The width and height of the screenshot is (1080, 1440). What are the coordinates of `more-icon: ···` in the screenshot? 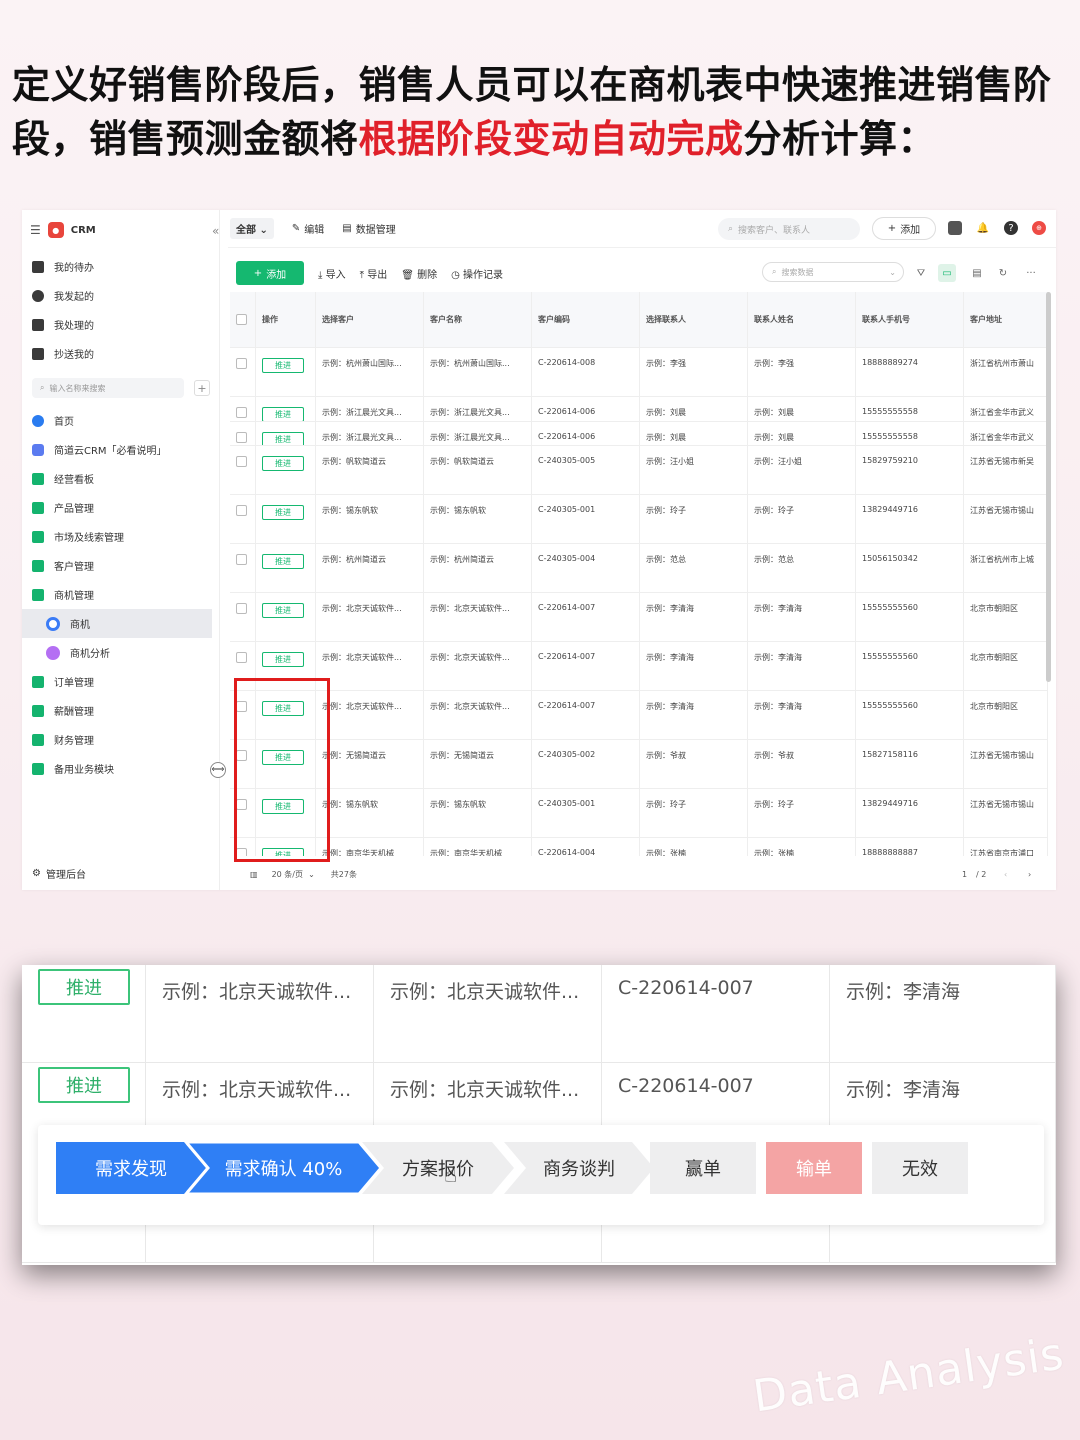 It's located at (1031, 273).